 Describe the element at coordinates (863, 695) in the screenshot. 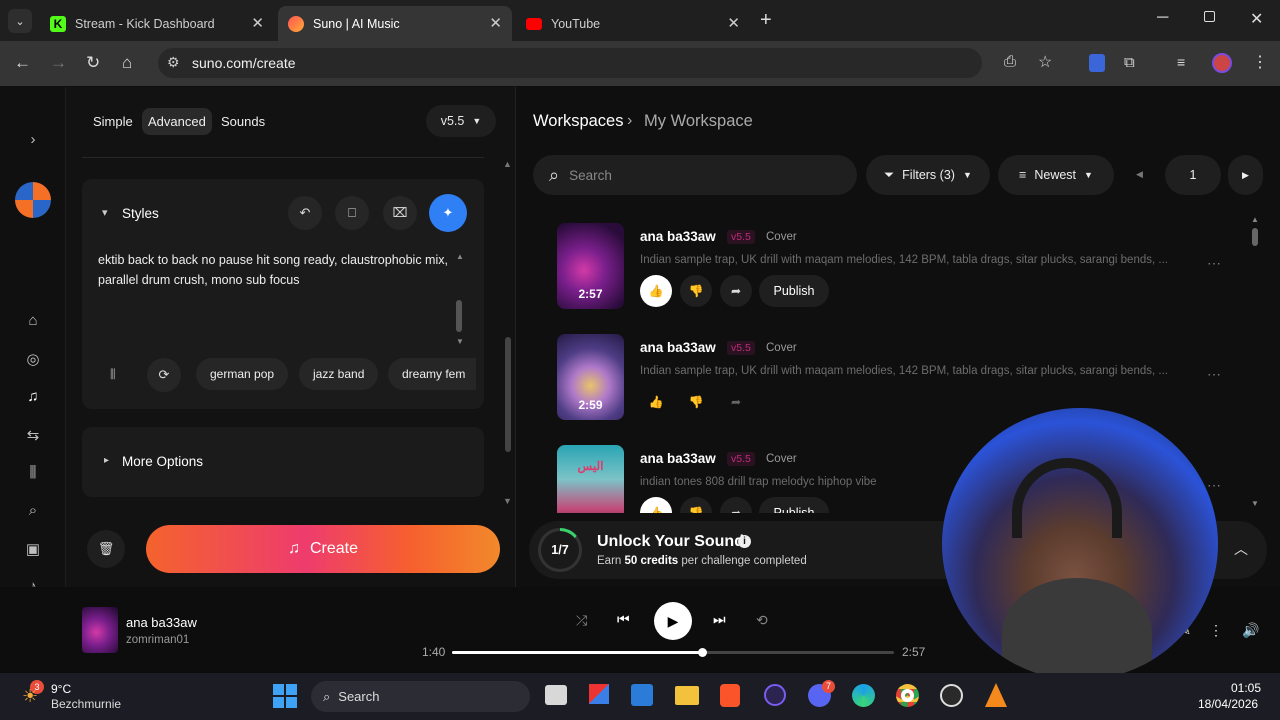

I see `edge-browser-icon` at that location.